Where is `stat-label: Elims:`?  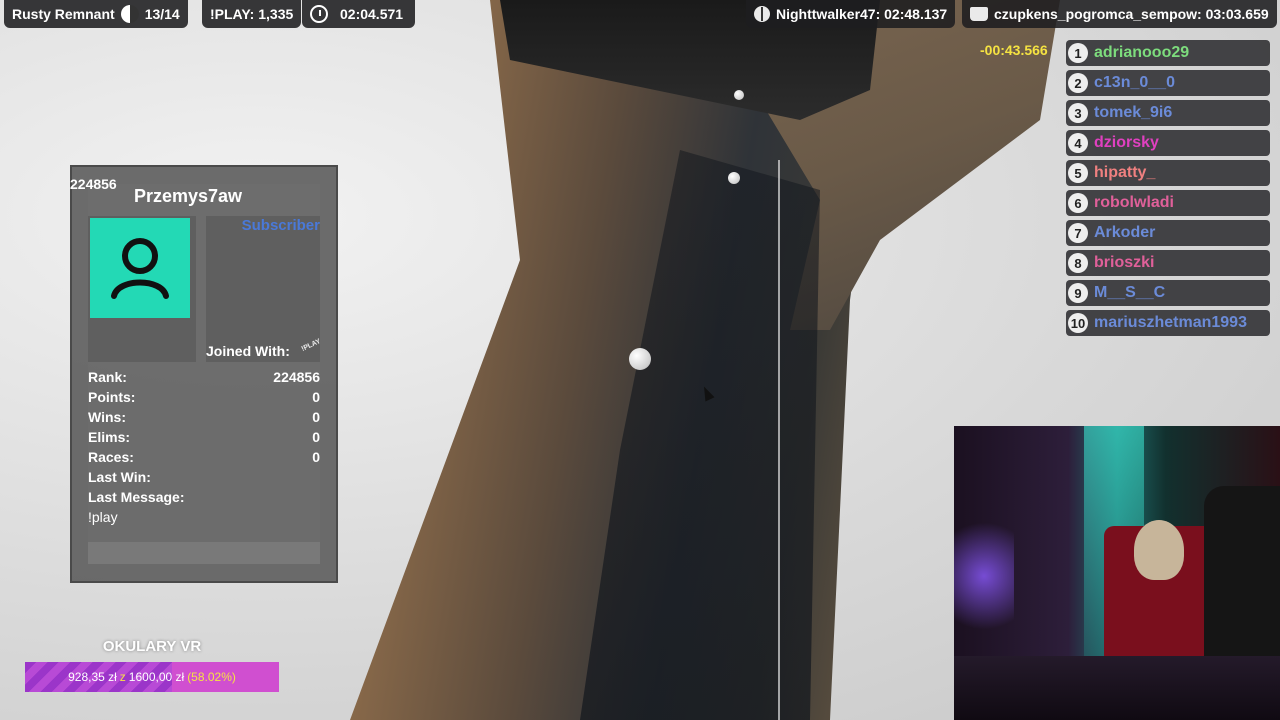 stat-label: Elims: is located at coordinates (109, 437).